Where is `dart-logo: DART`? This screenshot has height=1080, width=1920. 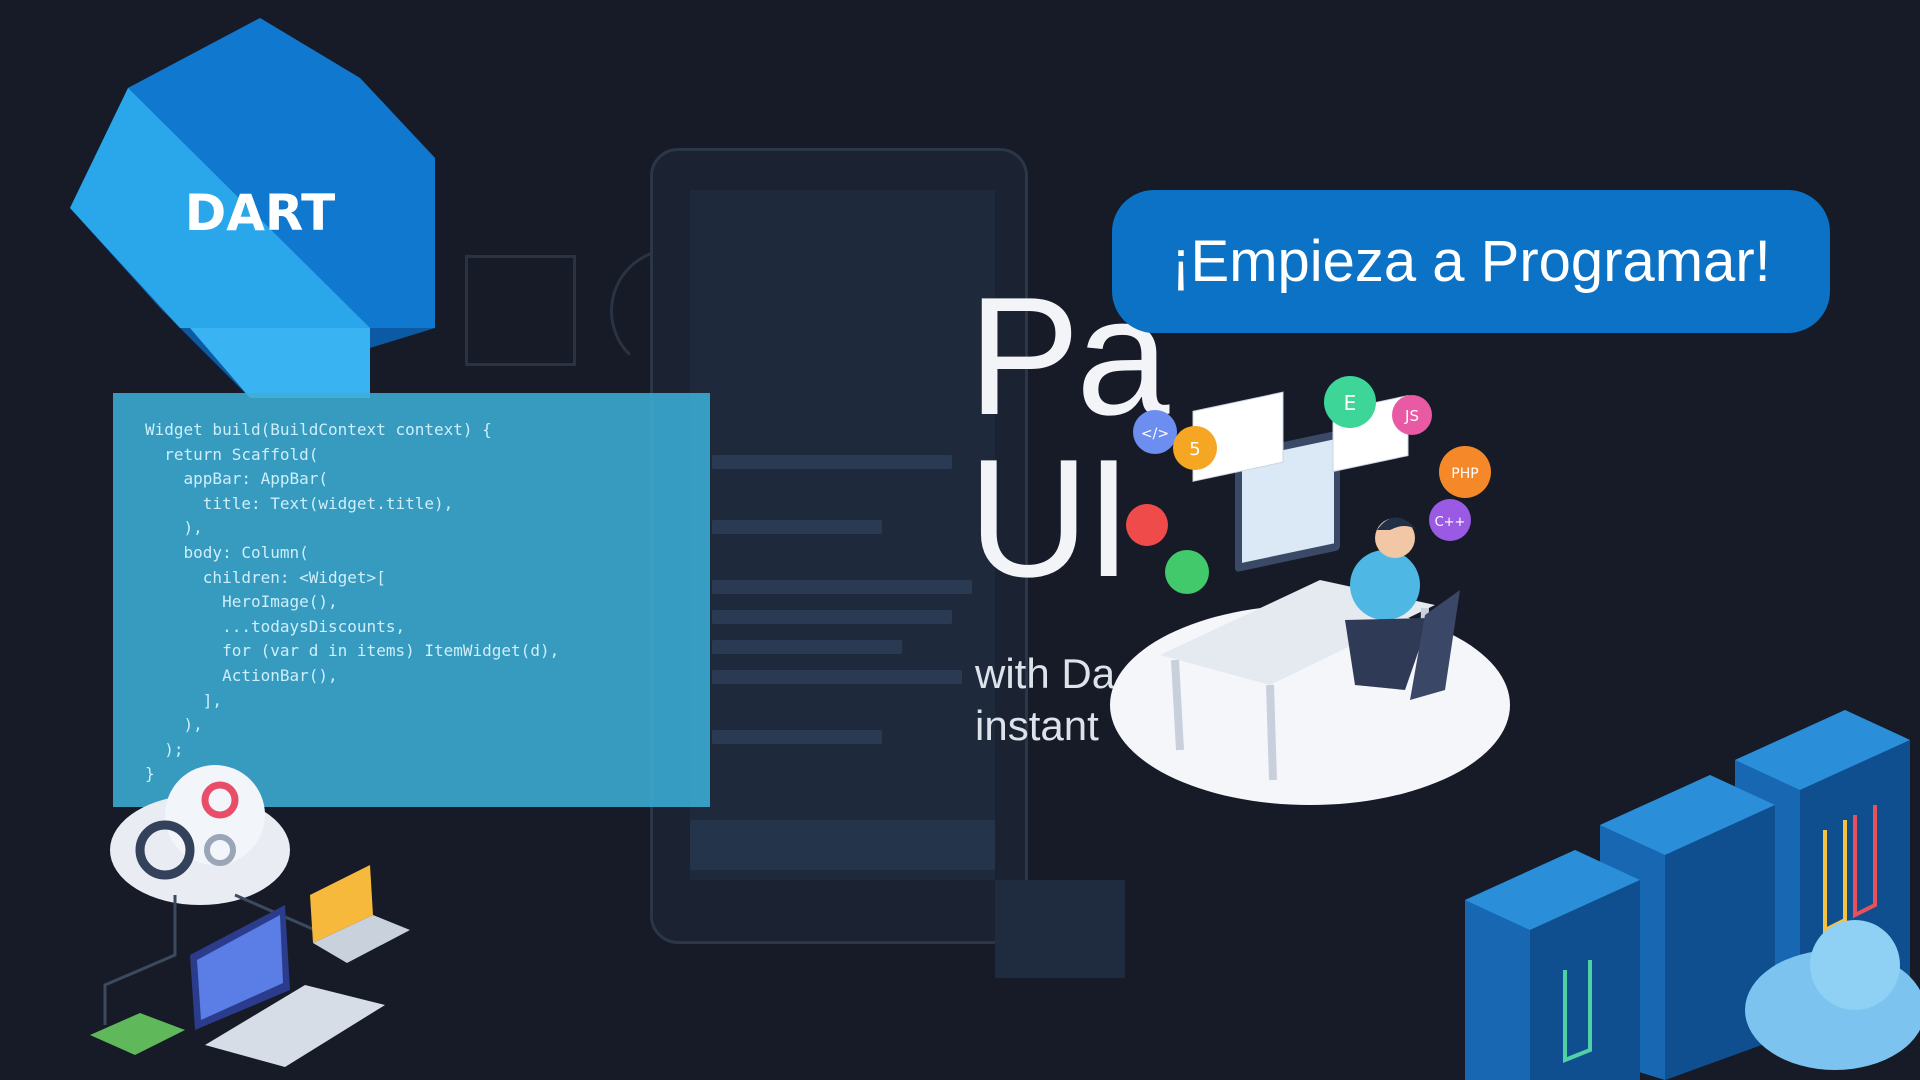 dart-logo: DART is located at coordinates (252, 208).